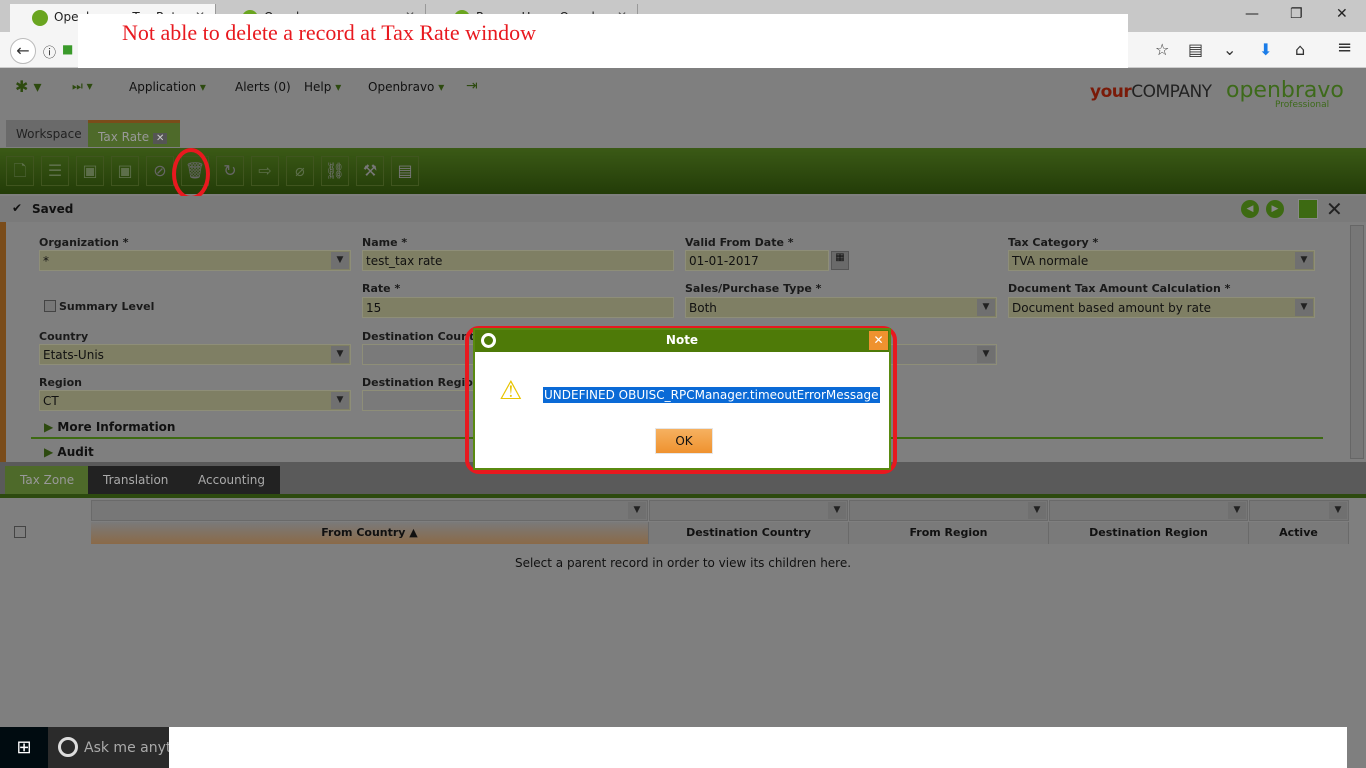 Image resolution: width=1366 pixels, height=768 pixels. I want to click on filter-active: ▼, so click(1299, 510).